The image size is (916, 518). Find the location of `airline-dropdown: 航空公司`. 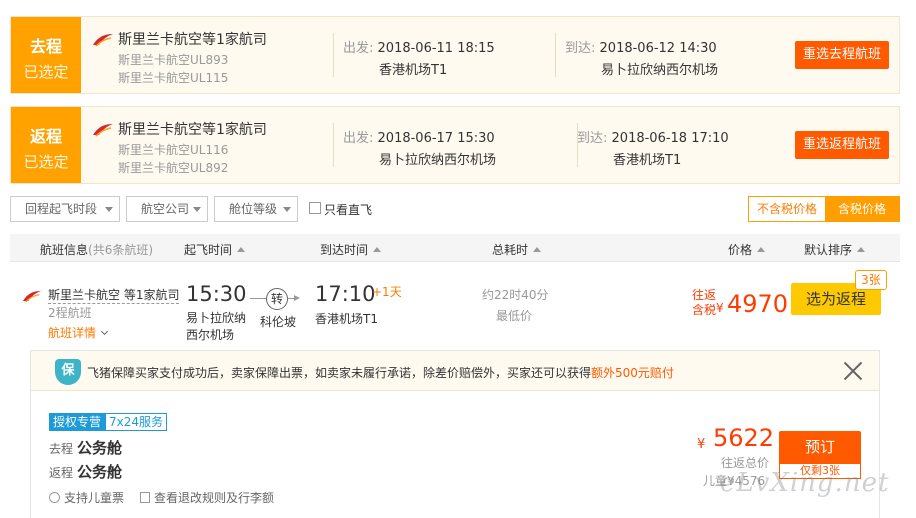

airline-dropdown: 航空公司 is located at coordinates (167, 209).